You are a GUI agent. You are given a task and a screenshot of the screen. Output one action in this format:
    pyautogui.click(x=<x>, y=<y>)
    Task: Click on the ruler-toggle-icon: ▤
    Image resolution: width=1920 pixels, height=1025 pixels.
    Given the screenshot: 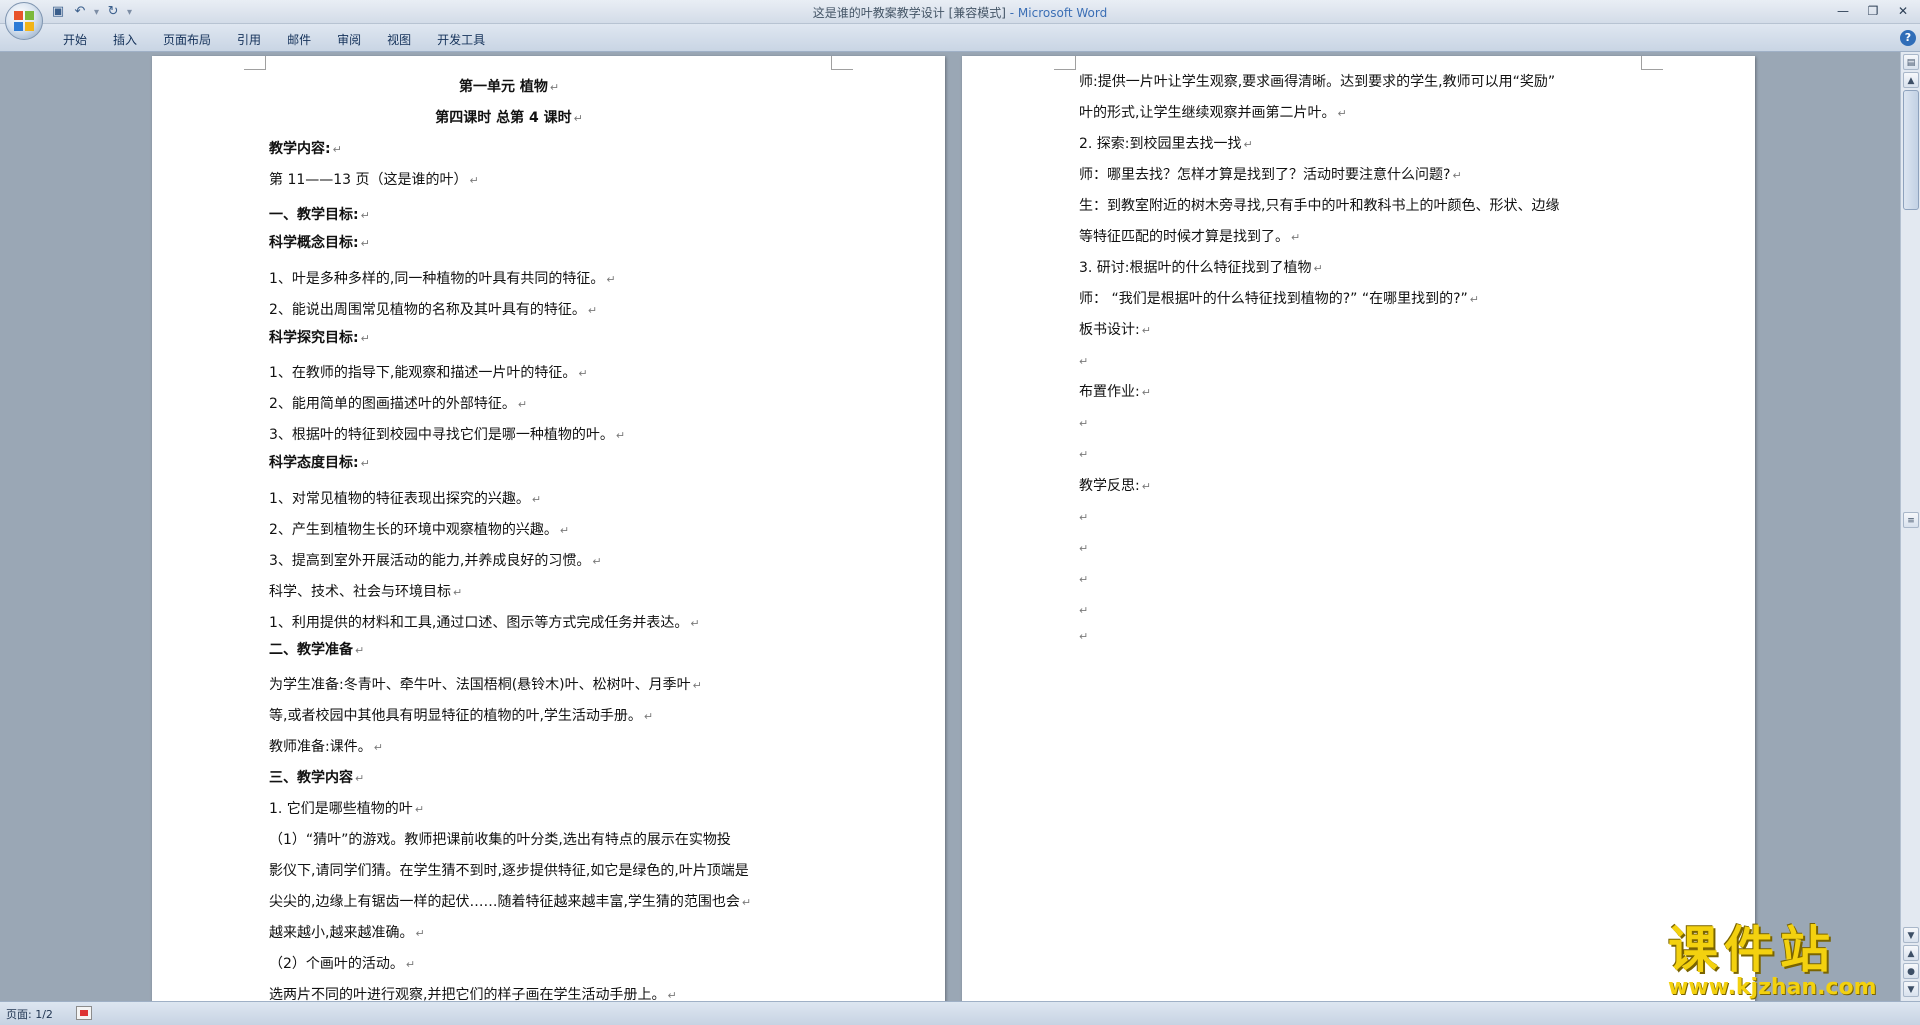 What is the action you would take?
    pyautogui.click(x=1911, y=62)
    